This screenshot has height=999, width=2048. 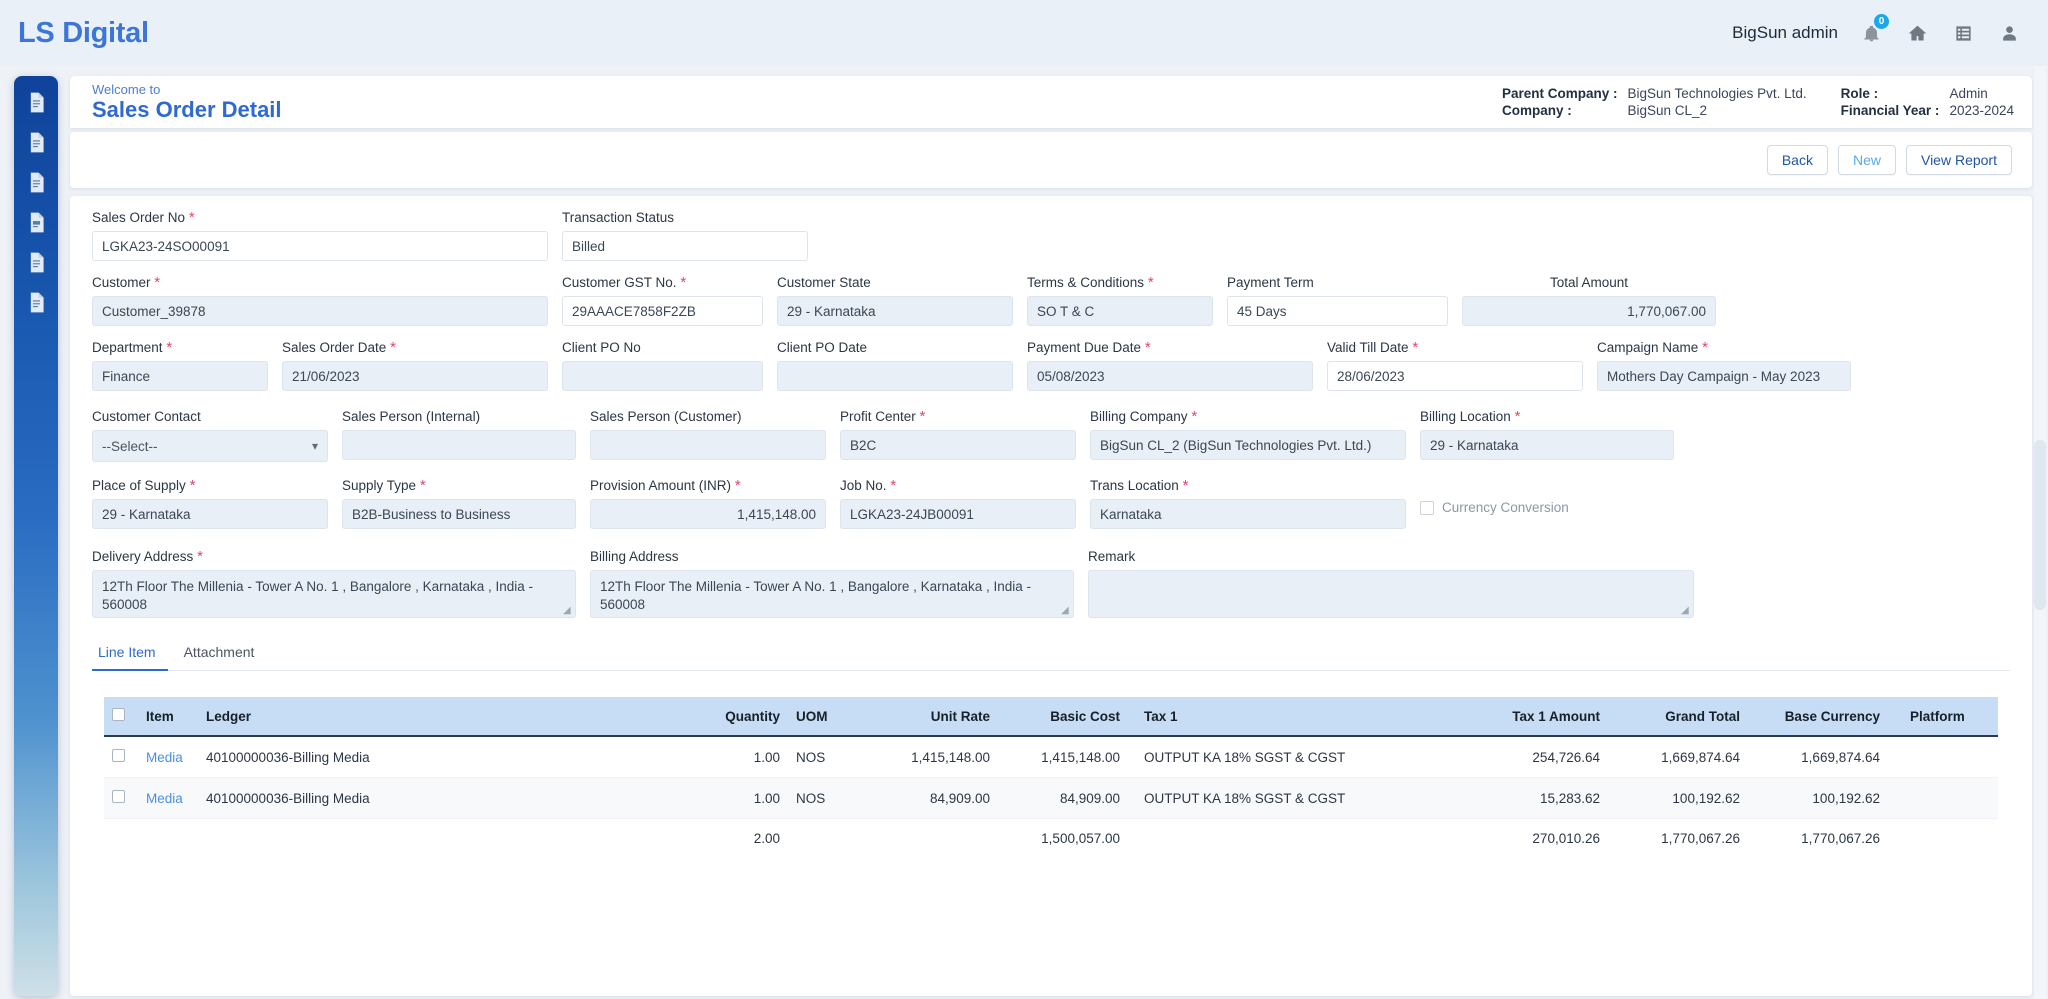 What do you see at coordinates (415, 376) in the screenshot?
I see `input-sales-order-date: 21/06/2023` at bounding box center [415, 376].